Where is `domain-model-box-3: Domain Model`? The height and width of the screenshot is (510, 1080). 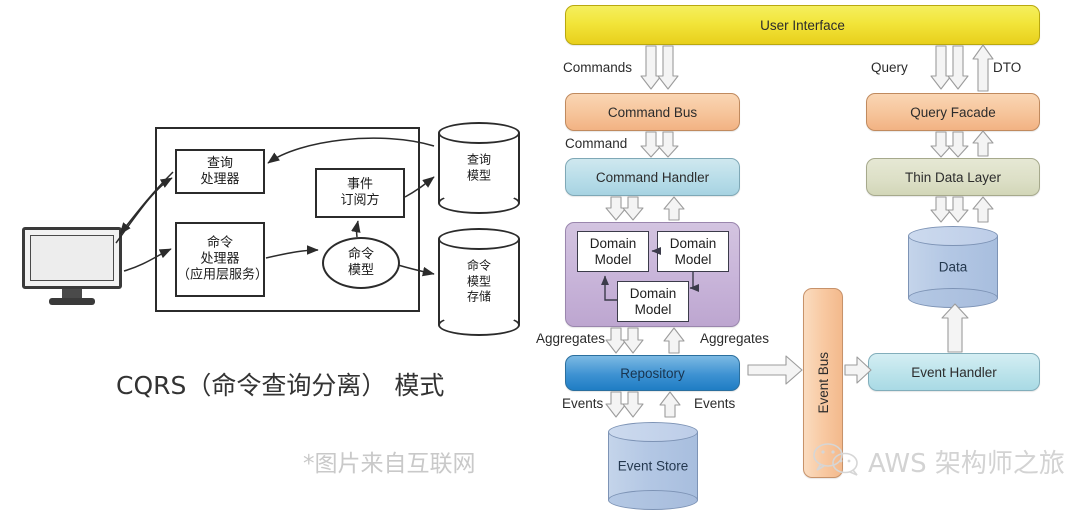
domain-model-box-3: Domain Model is located at coordinates (653, 301).